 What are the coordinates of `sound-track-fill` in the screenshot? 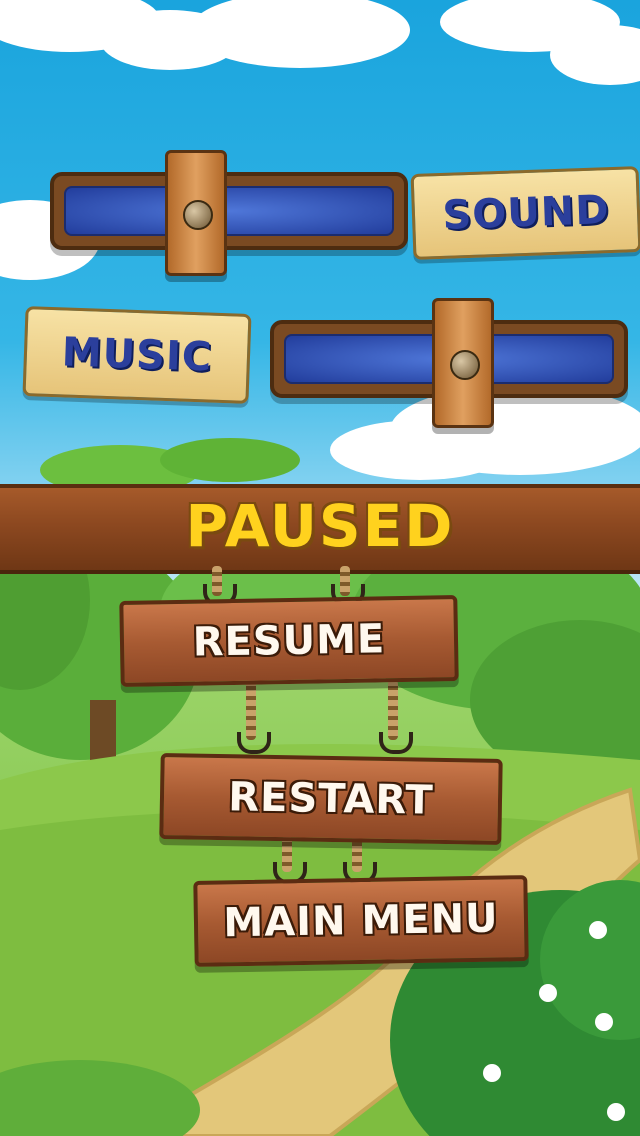 It's located at (229, 211).